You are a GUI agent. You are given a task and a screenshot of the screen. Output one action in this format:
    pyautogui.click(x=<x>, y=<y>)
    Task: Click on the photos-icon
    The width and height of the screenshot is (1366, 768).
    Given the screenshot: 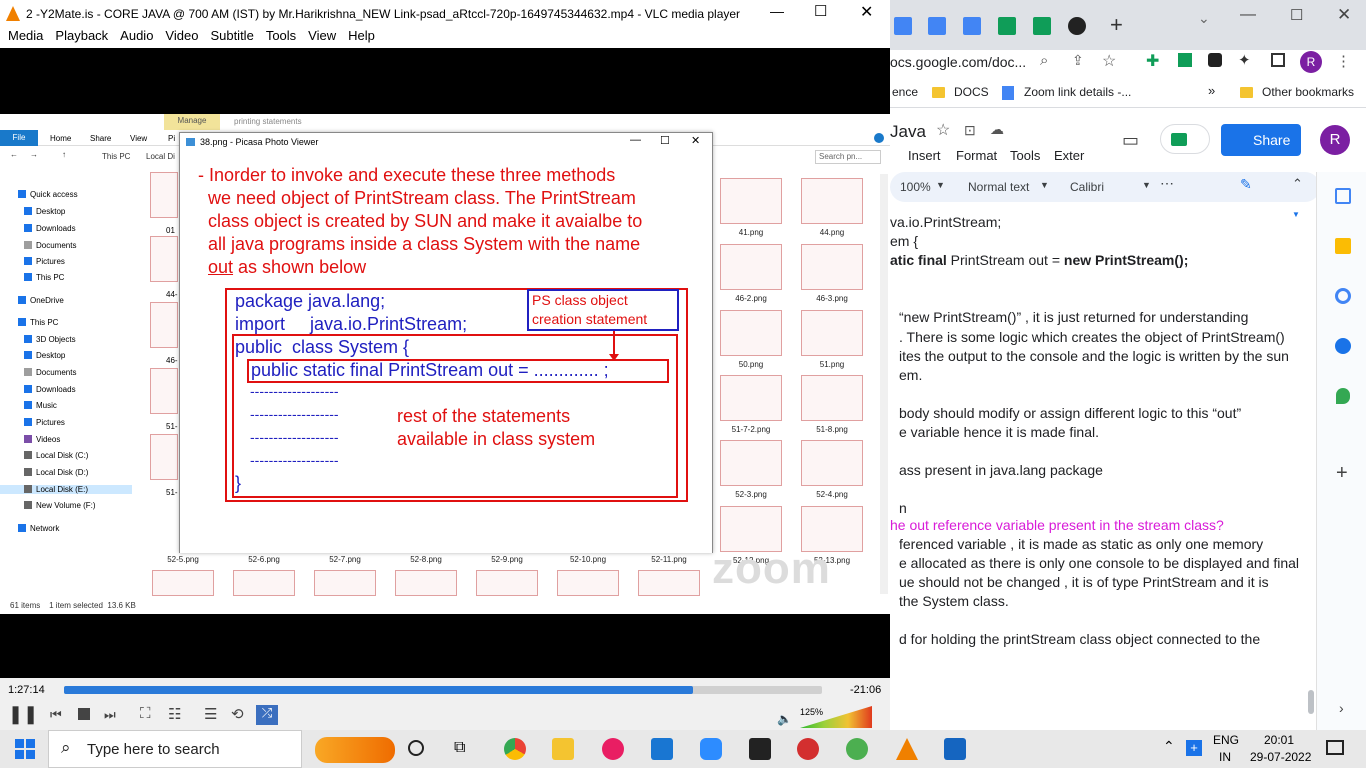 What is the action you would take?
    pyautogui.click(x=955, y=749)
    